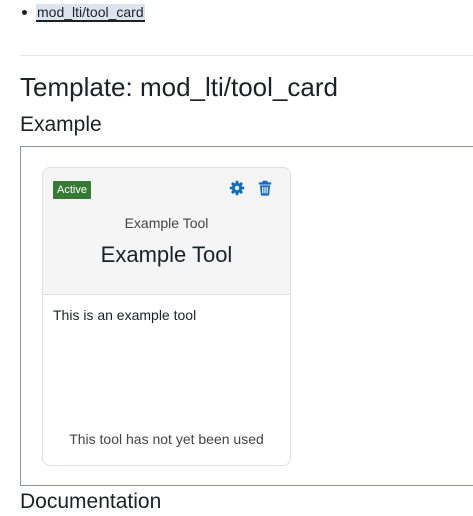  Describe the element at coordinates (179, 87) in the screenshot. I see `page-title: Template: mod_lti/tool_card` at that location.